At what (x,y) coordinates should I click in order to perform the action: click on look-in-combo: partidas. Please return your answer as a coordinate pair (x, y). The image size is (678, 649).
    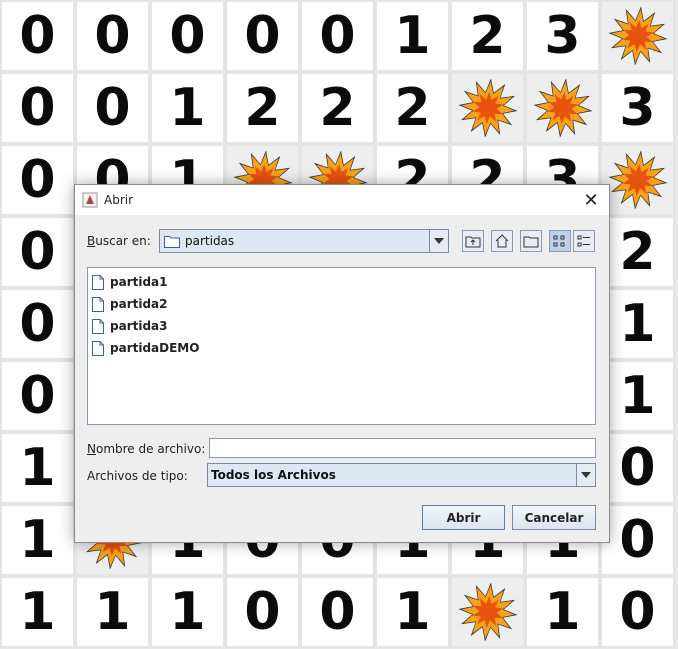
    Looking at the image, I should click on (304, 241).